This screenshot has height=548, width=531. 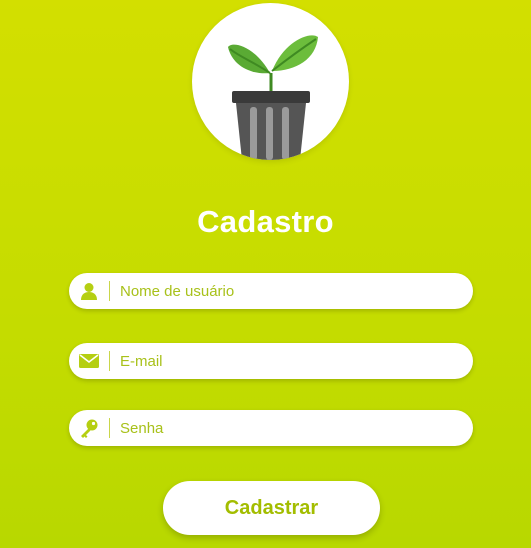 I want to click on page-title: Cadastro, so click(x=265, y=221).